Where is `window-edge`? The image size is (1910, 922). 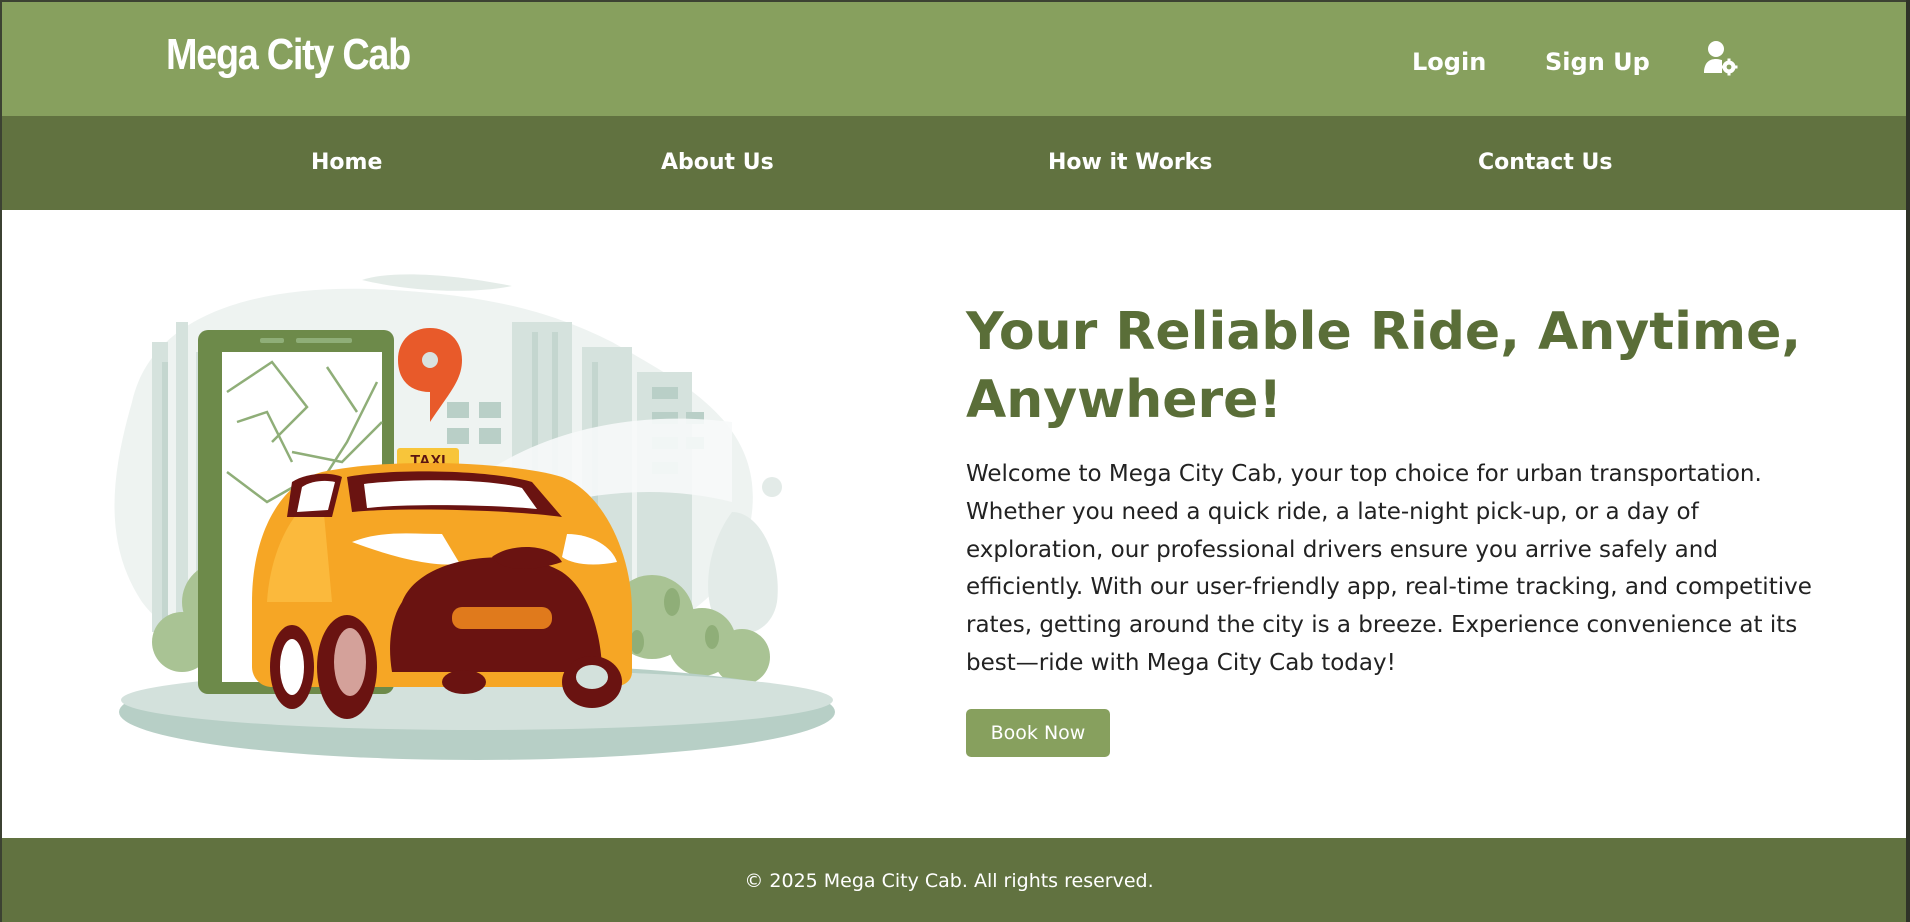
window-edge is located at coordinates (1908, 461).